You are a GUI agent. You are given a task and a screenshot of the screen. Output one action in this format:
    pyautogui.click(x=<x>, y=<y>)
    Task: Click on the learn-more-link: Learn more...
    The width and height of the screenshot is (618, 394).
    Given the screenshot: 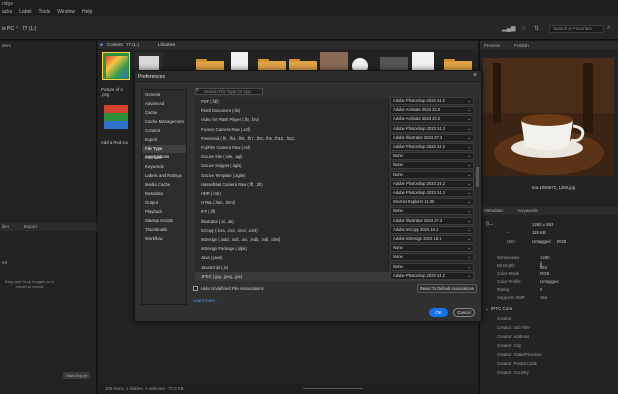 What is the action you would take?
    pyautogui.click(x=206, y=300)
    